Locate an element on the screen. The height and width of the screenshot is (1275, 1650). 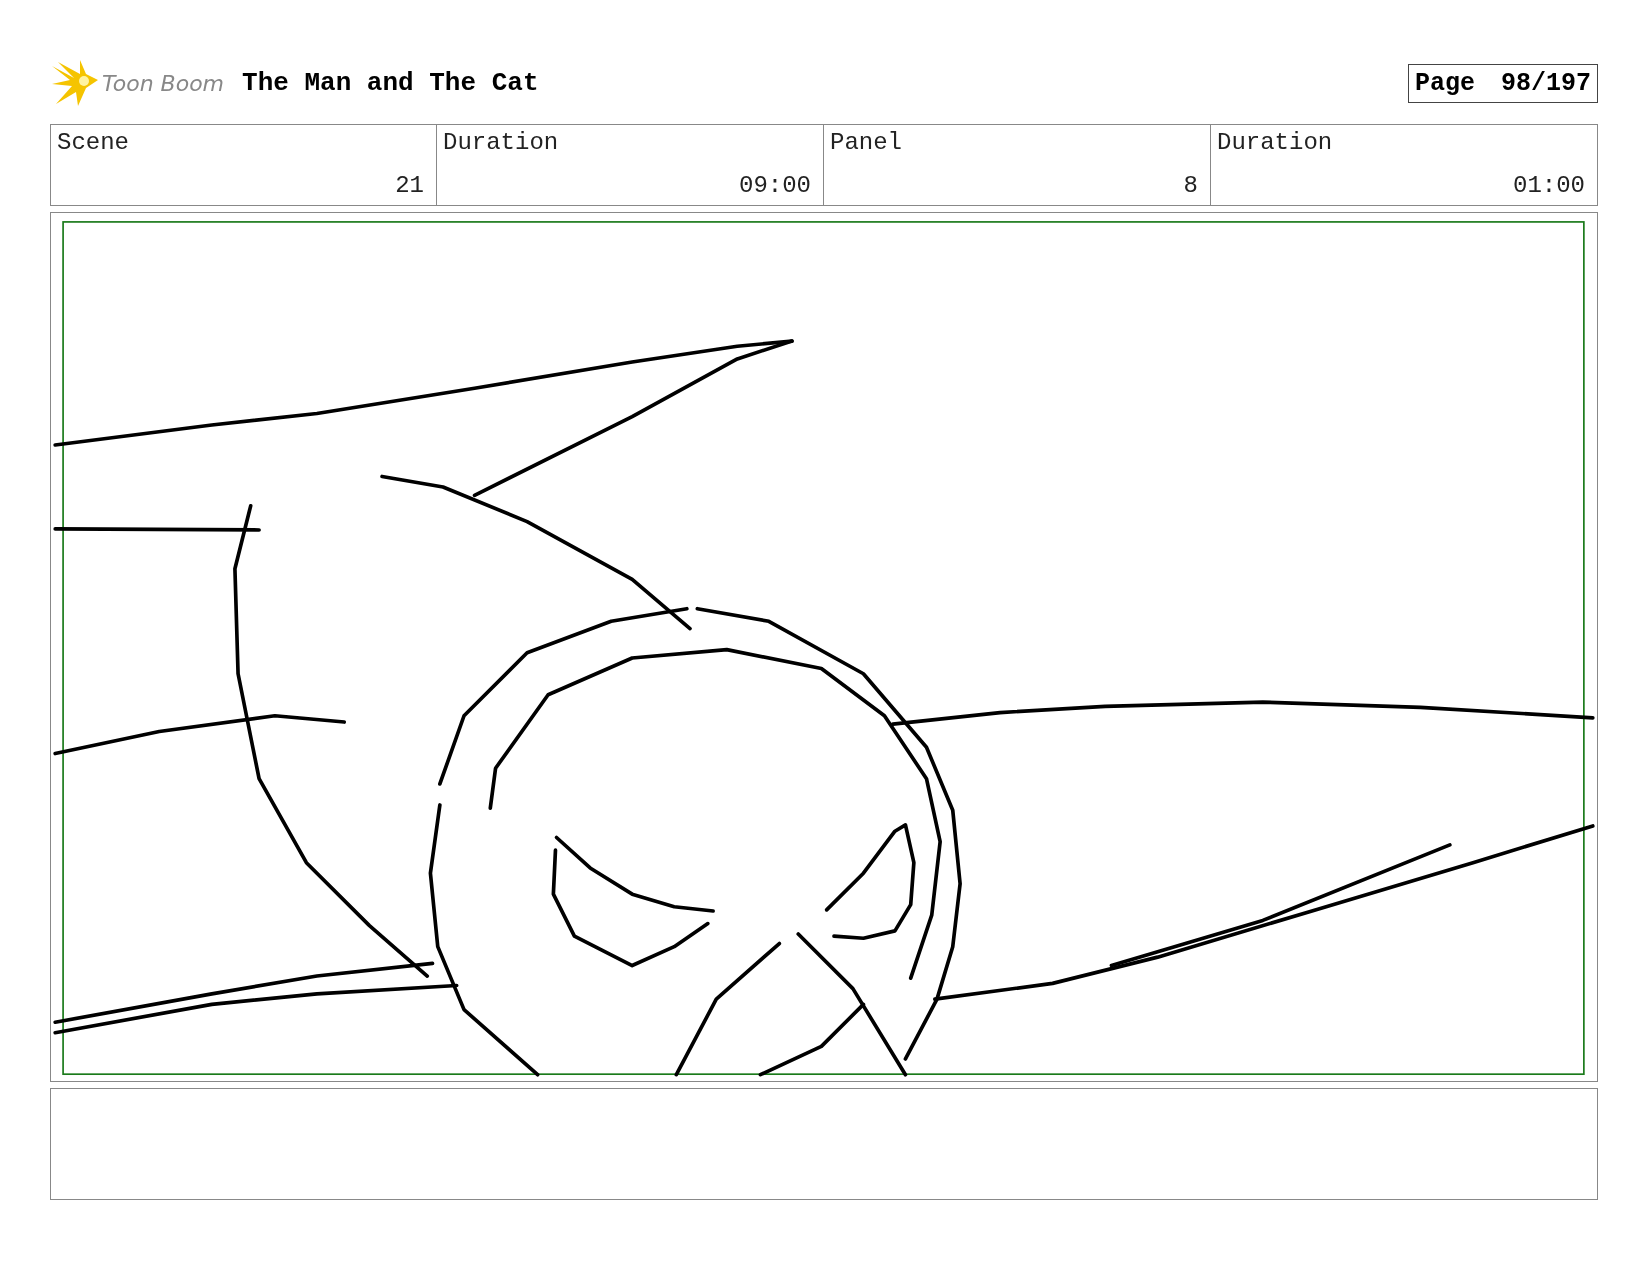
storyboard-title: The Man and The Cat is located at coordinates (390, 83).